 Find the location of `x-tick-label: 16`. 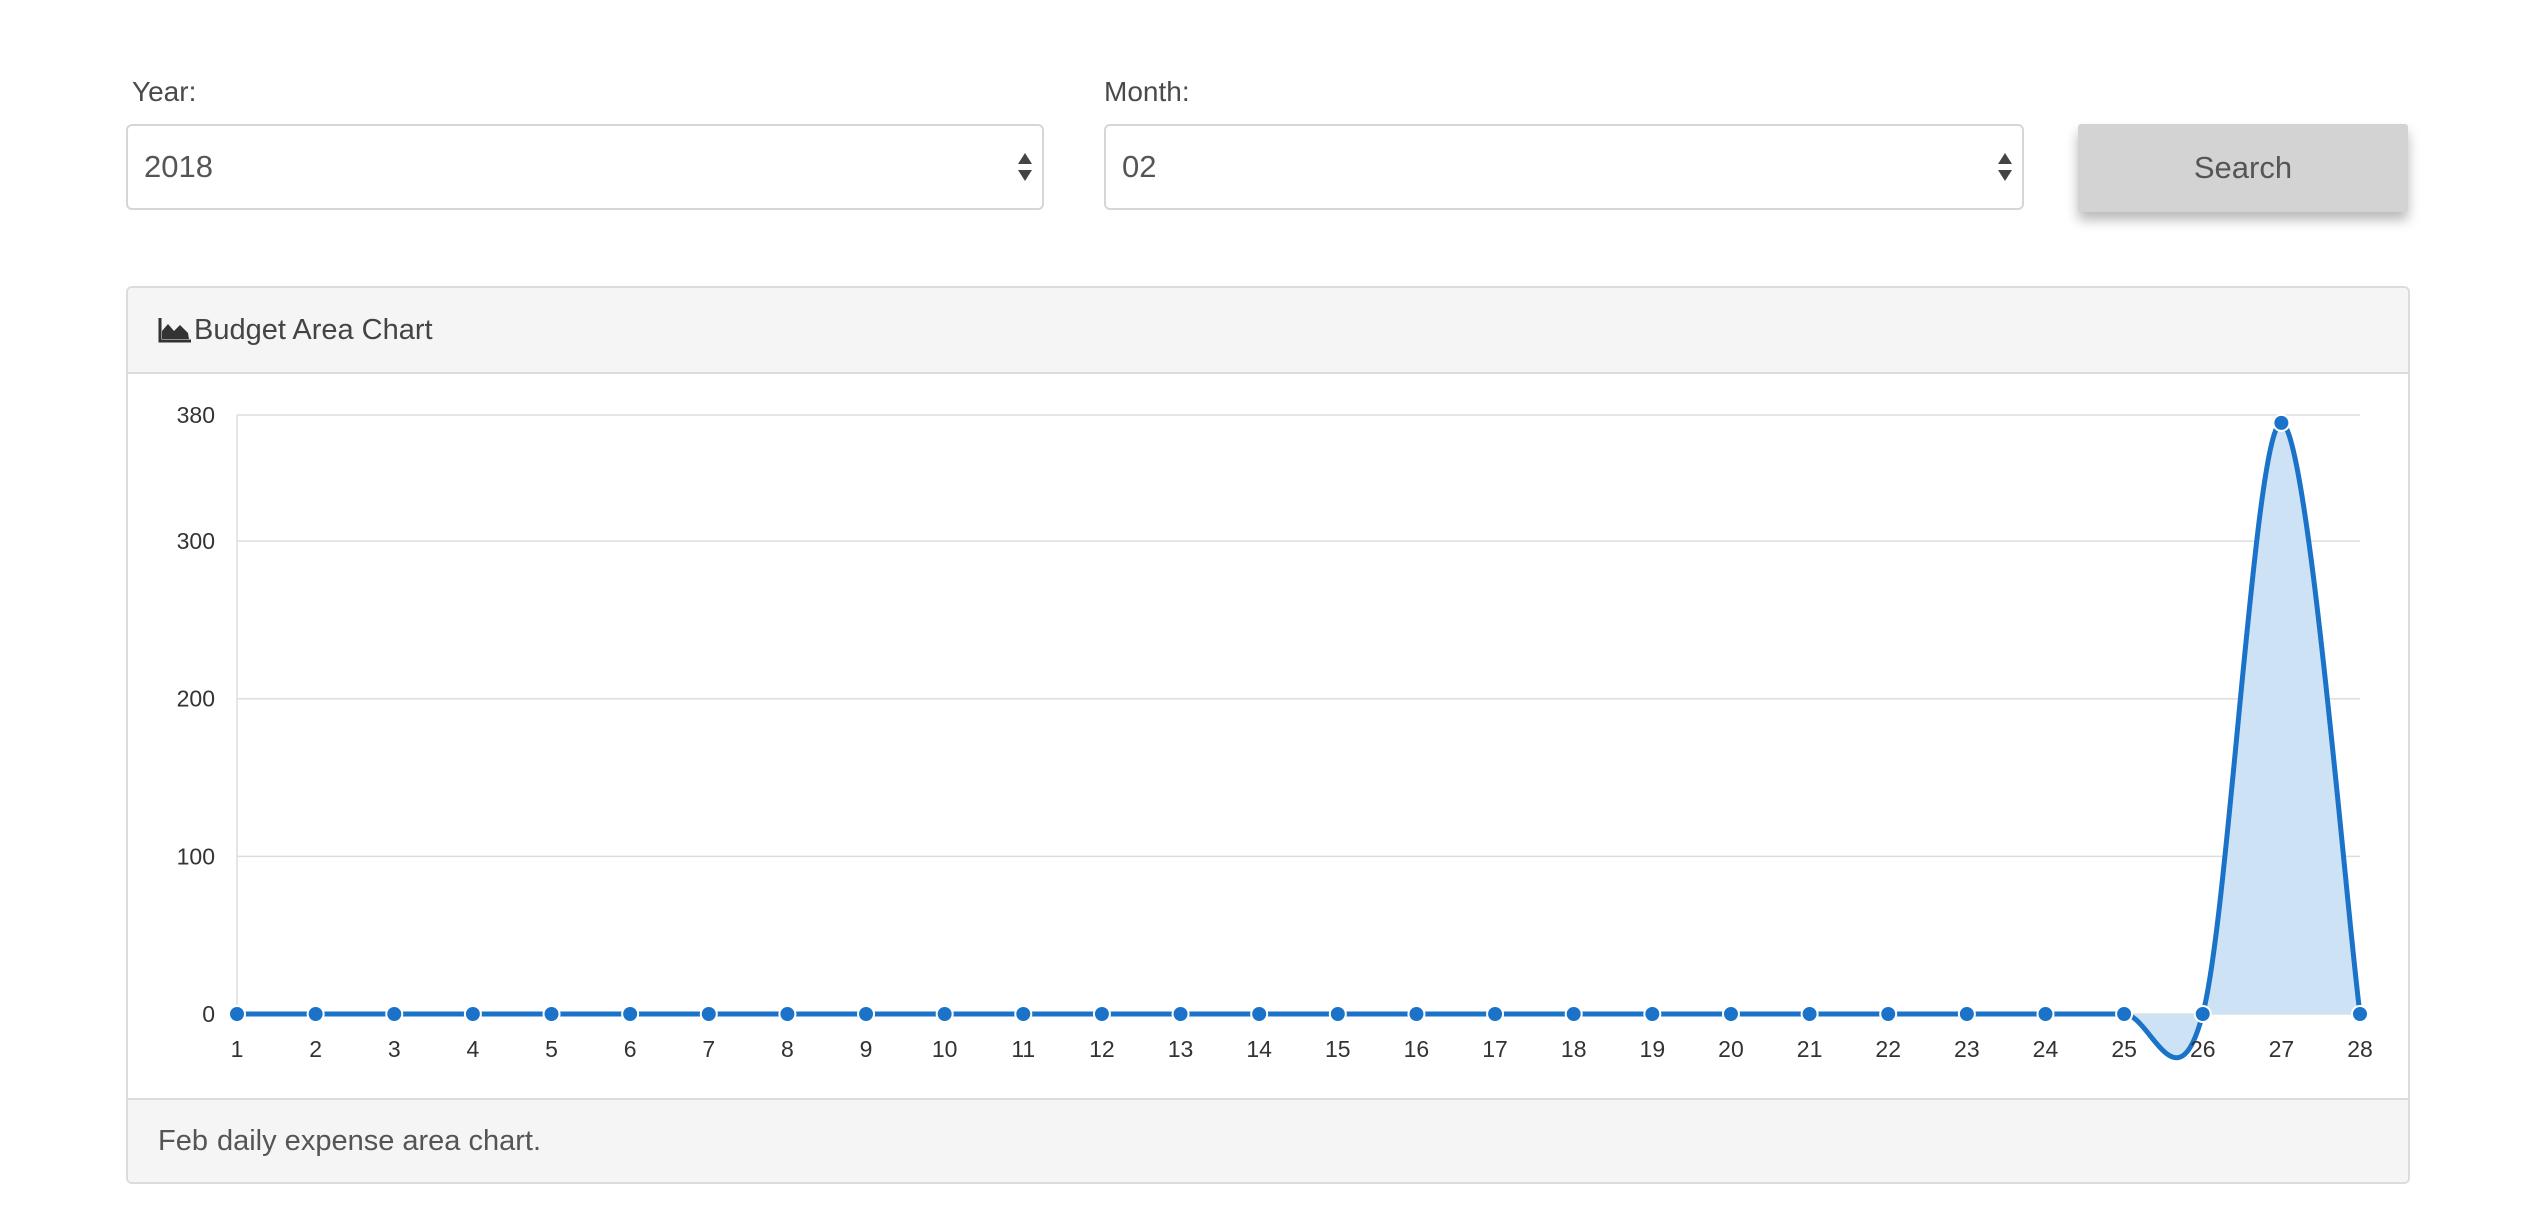

x-tick-label: 16 is located at coordinates (1417, 1049).